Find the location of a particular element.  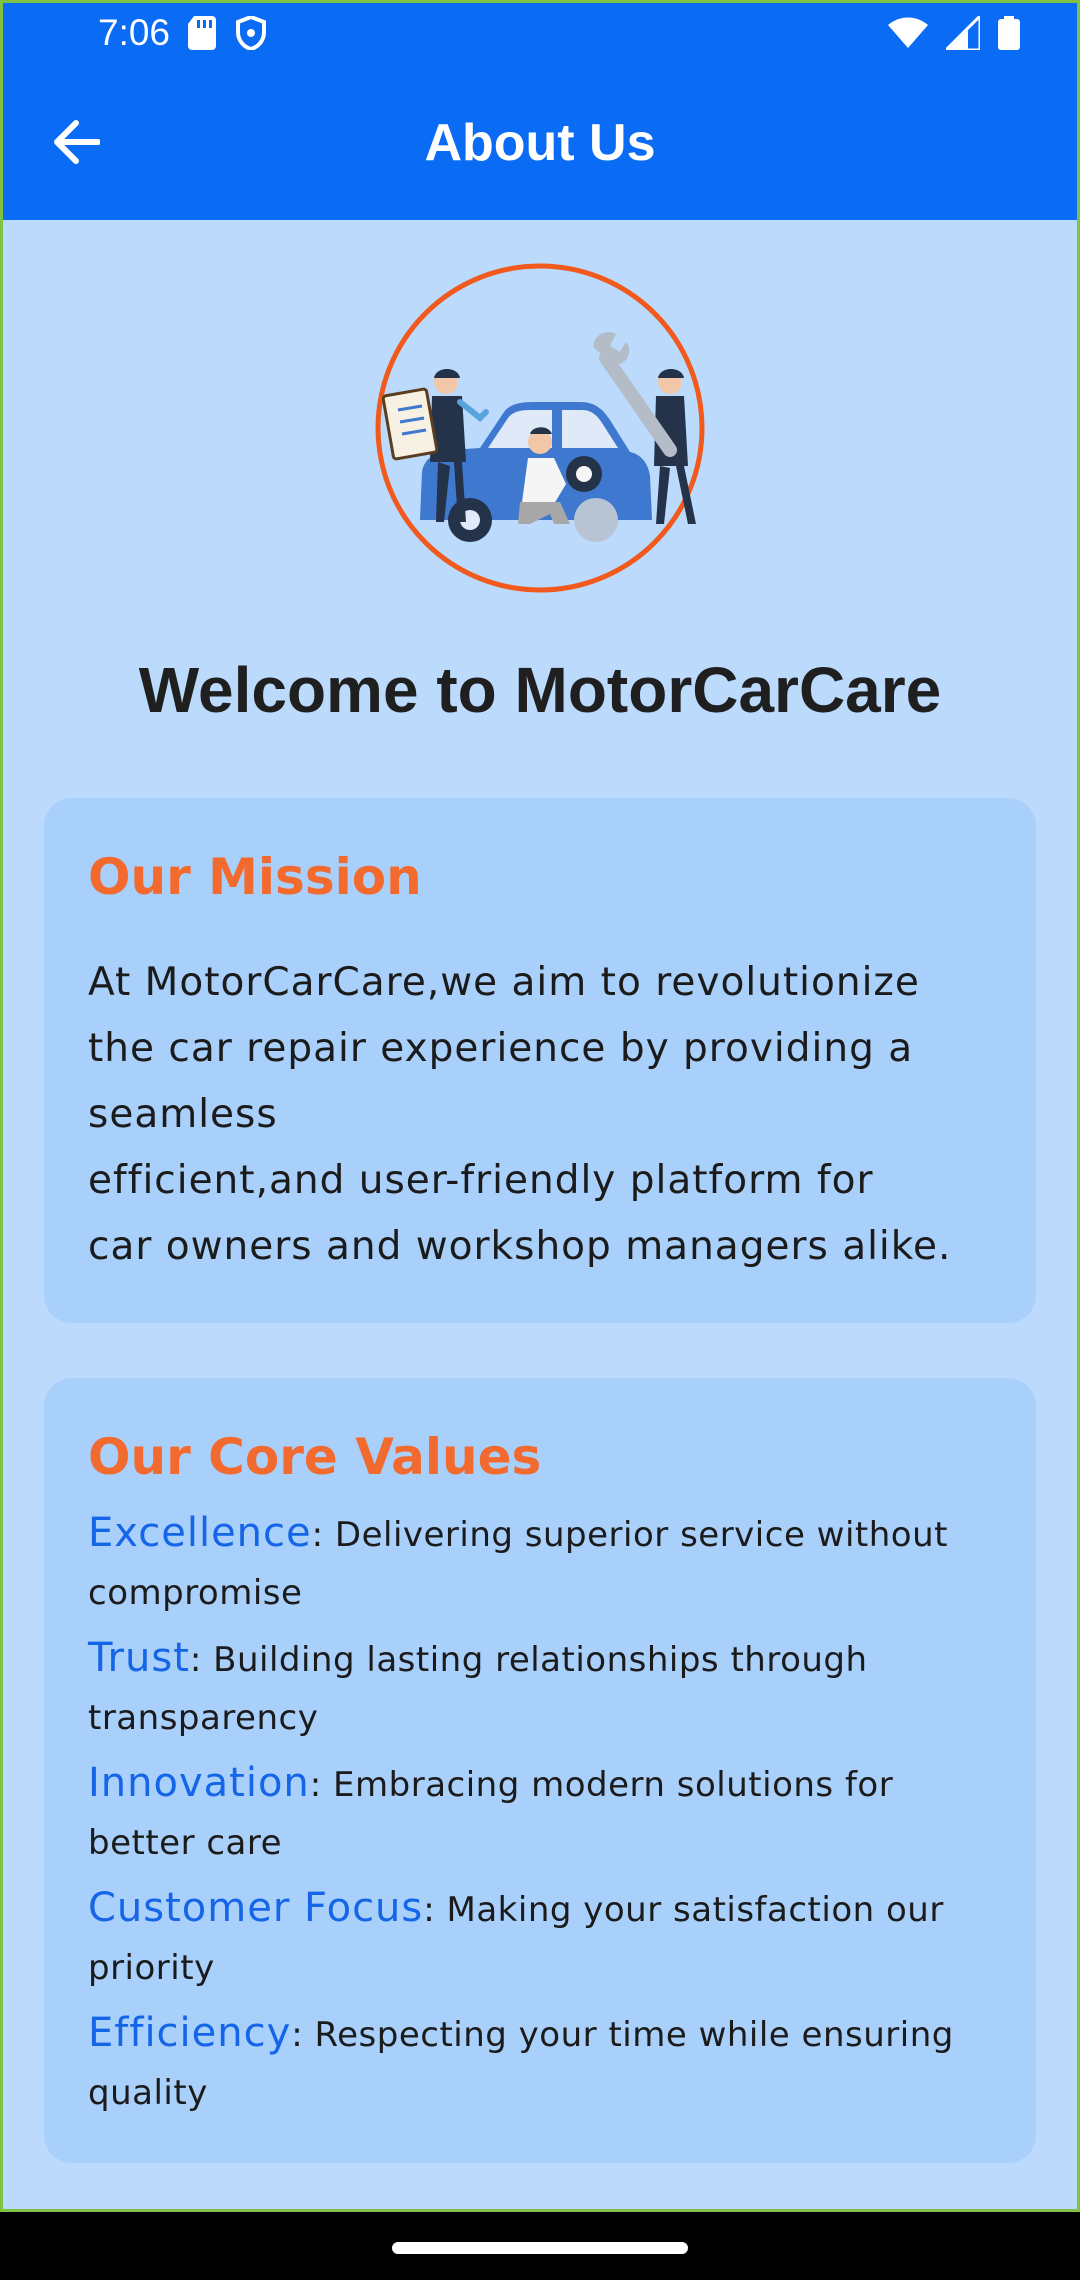

status-bar: 7:06 is located at coordinates (540, 33).